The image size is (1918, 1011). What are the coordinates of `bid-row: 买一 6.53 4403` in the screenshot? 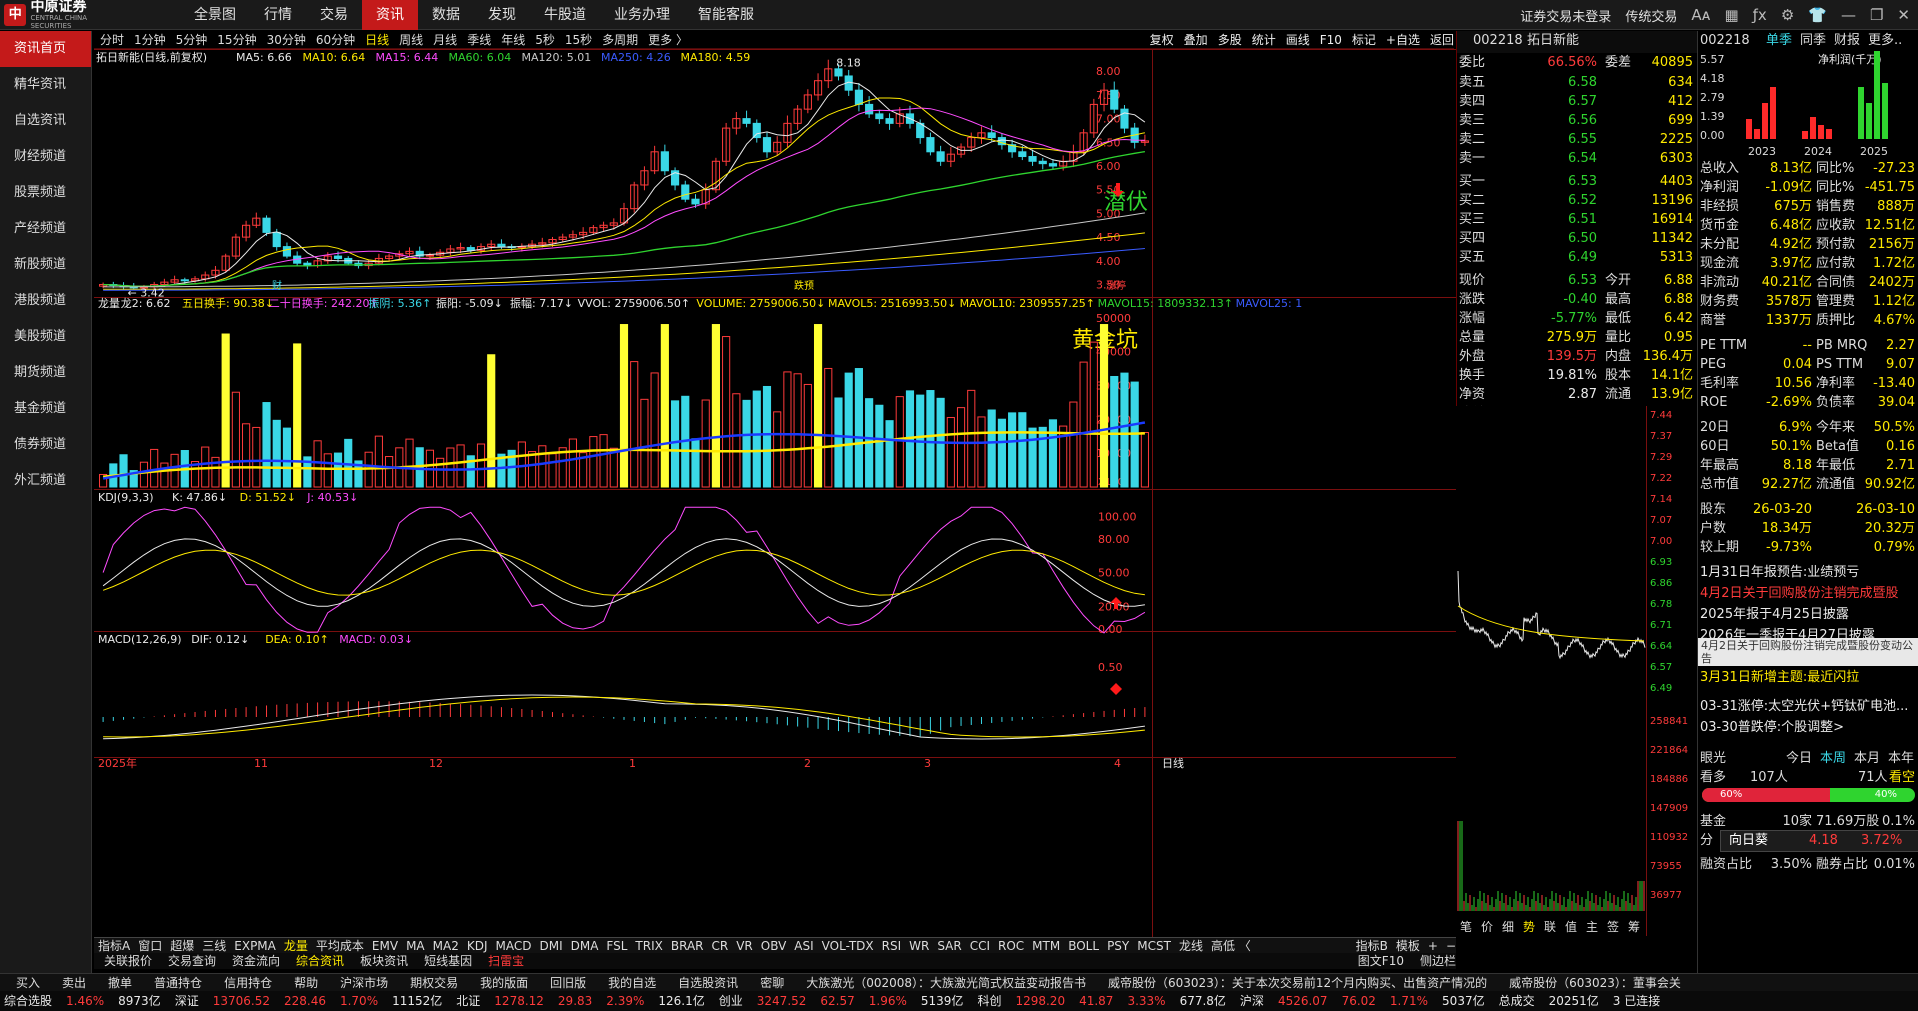 It's located at (1577, 181).